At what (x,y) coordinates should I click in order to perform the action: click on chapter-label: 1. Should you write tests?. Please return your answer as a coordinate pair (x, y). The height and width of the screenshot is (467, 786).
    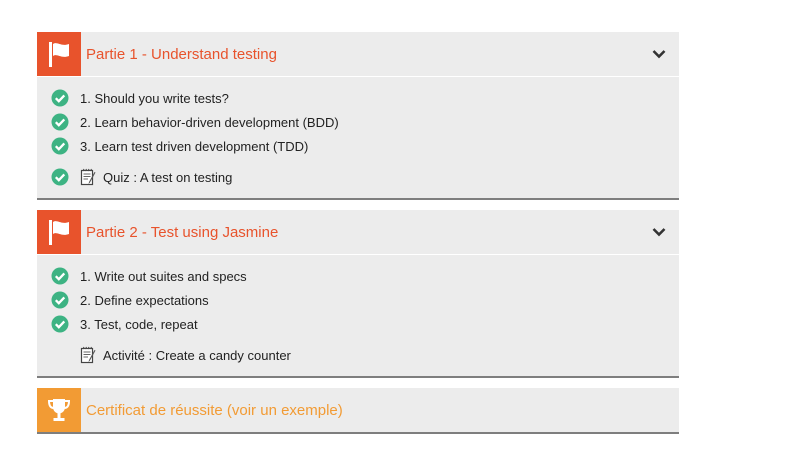
    Looking at the image, I should click on (154, 98).